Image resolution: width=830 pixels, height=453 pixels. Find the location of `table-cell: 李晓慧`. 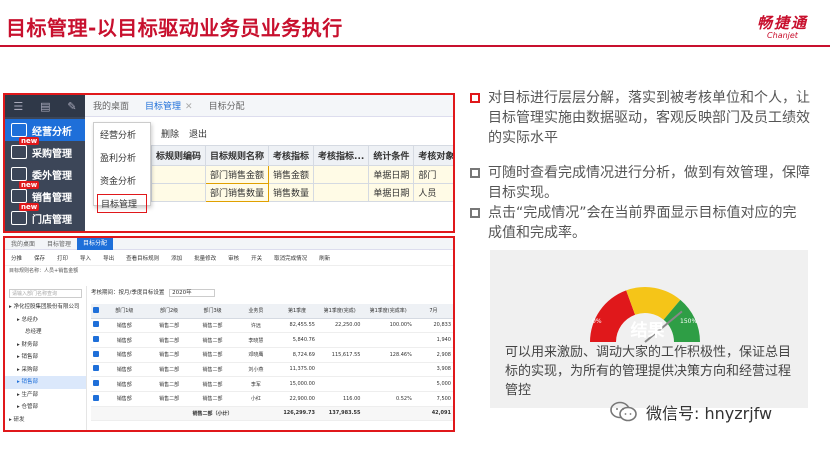

table-cell: 李晓慧 is located at coordinates (256, 340).